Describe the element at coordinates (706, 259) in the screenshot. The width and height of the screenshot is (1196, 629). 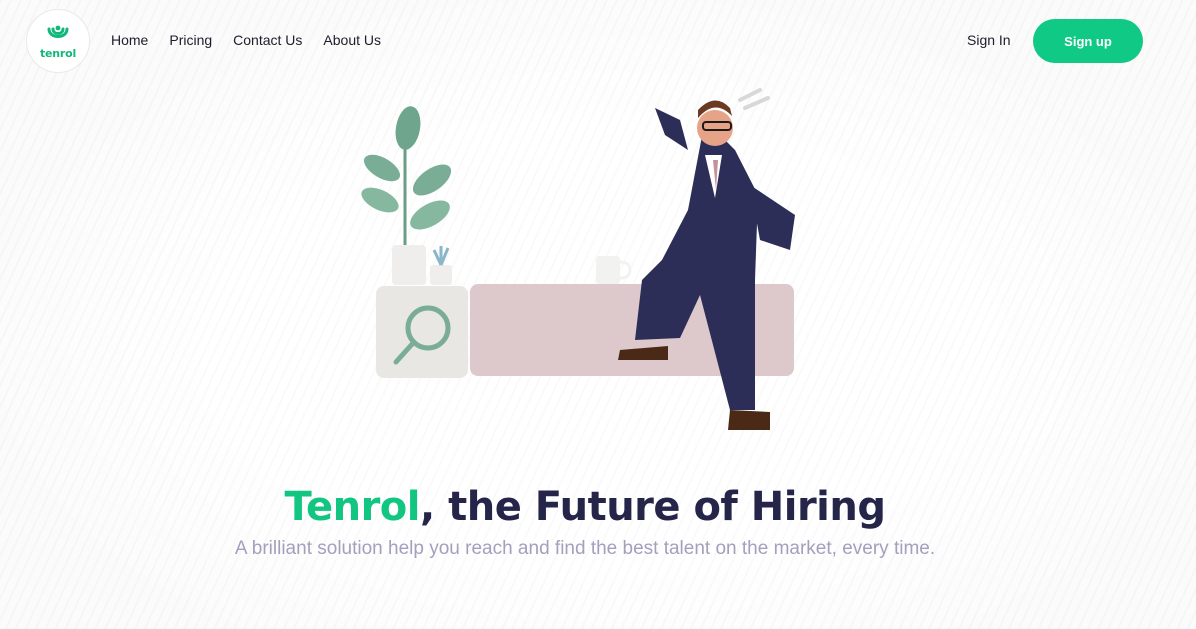
I see `businessman-icon` at that location.